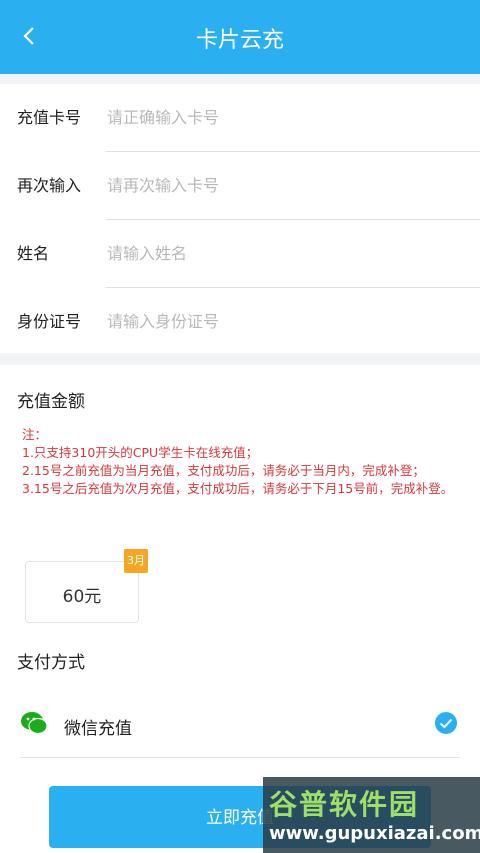 The width and height of the screenshot is (480, 853). I want to click on note-line: 2.15号之前充值为当月充值，支付成功后，请务必于当月内，完成补登；, so click(223, 470).